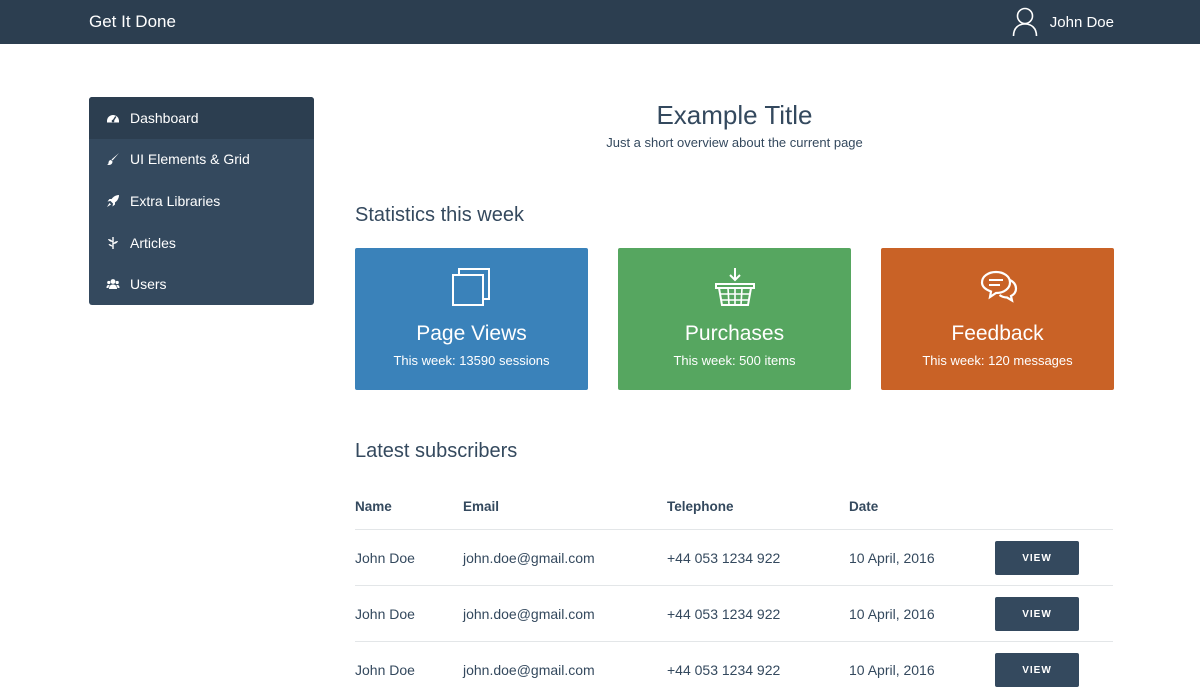  What do you see at coordinates (863, 506) in the screenshot?
I see `column-header-date: Date` at bounding box center [863, 506].